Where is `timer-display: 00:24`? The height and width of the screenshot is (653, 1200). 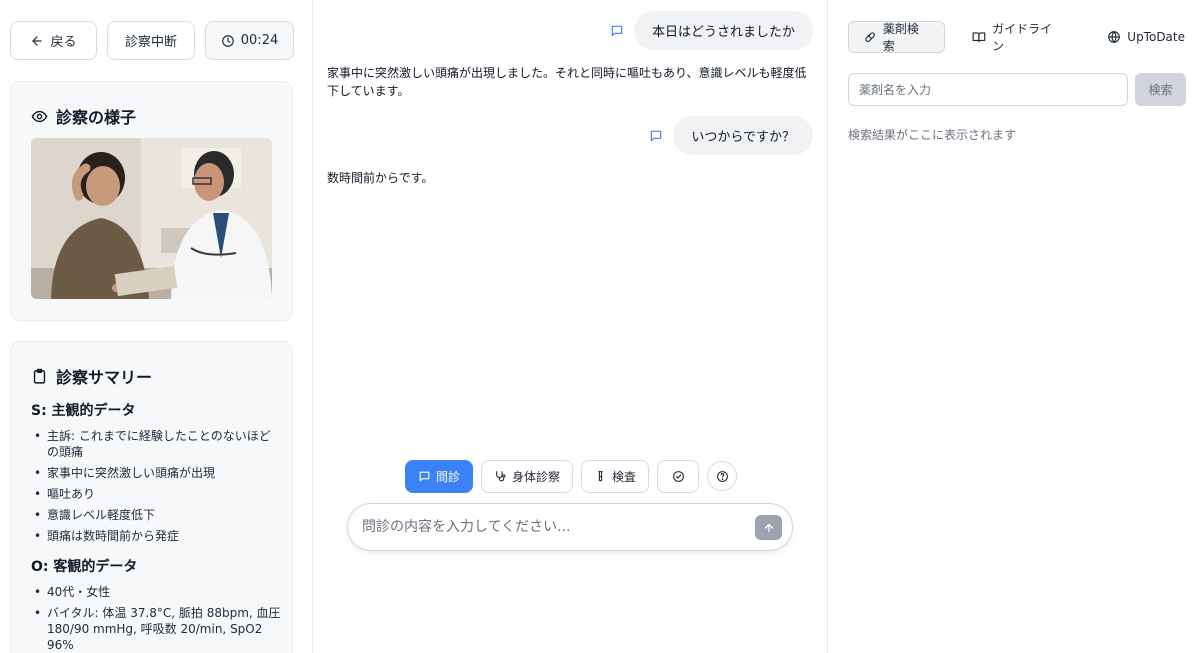 timer-display: 00:24 is located at coordinates (249, 40).